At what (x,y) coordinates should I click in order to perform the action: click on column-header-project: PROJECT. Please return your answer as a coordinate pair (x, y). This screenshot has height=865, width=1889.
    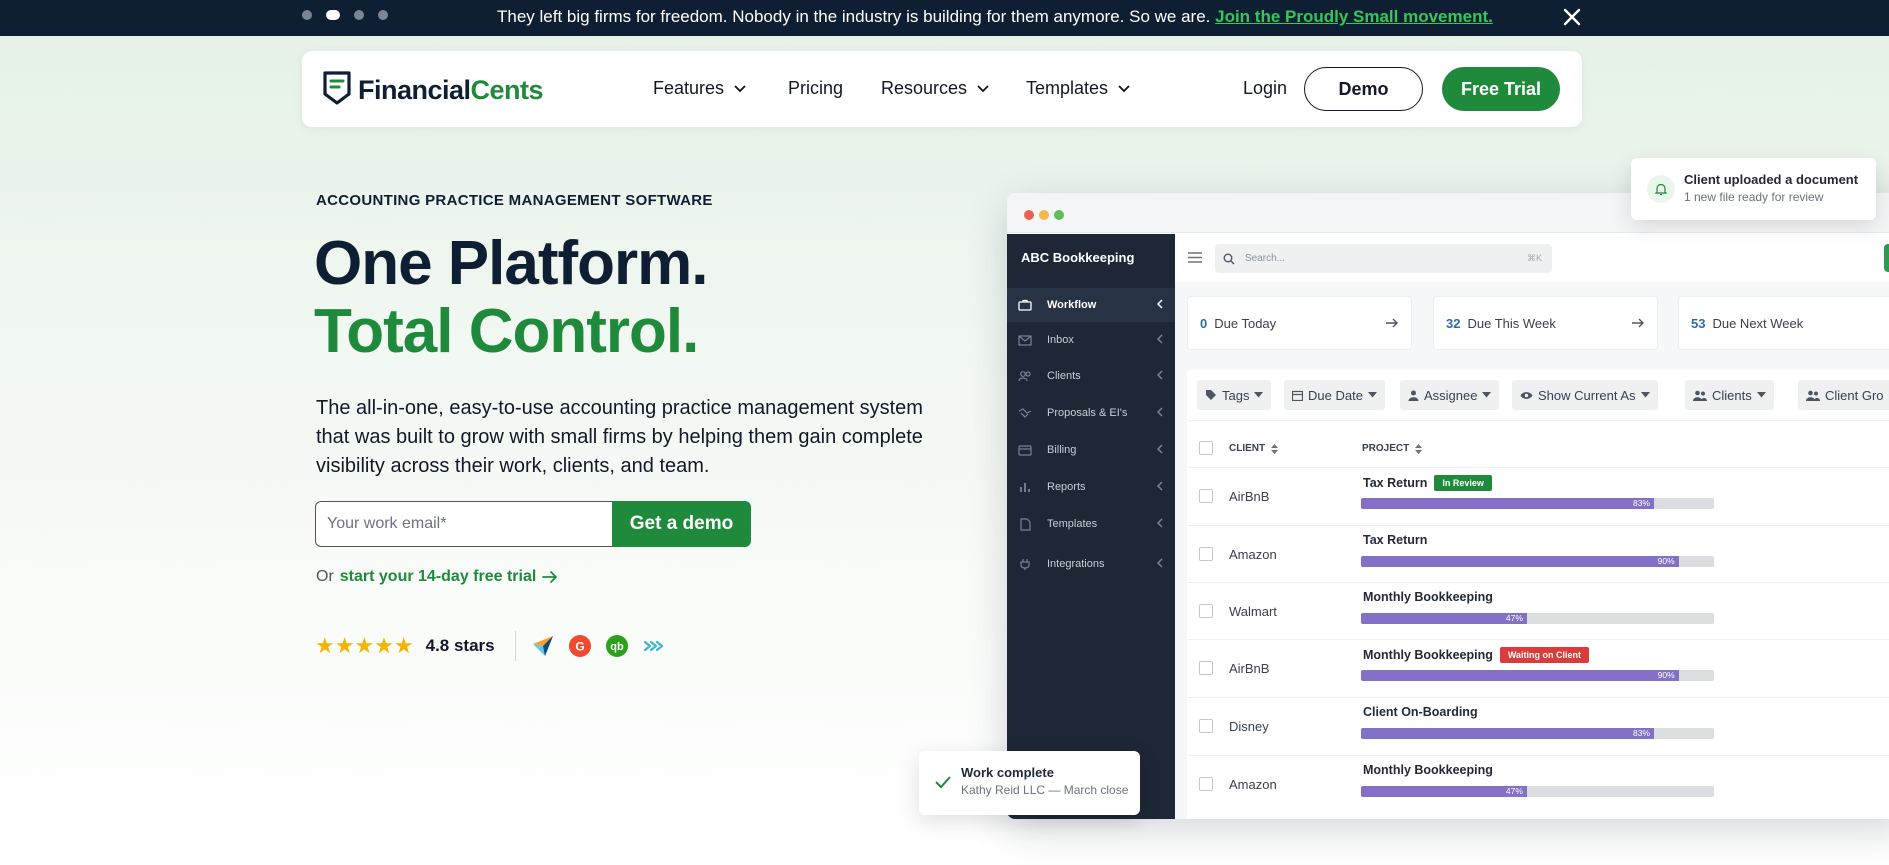
    Looking at the image, I should click on (1392, 448).